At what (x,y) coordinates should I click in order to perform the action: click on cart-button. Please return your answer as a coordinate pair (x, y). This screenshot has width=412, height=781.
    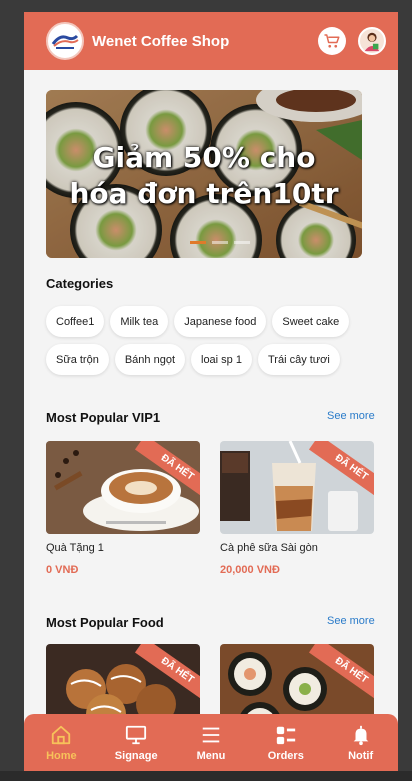
    Looking at the image, I should click on (332, 41).